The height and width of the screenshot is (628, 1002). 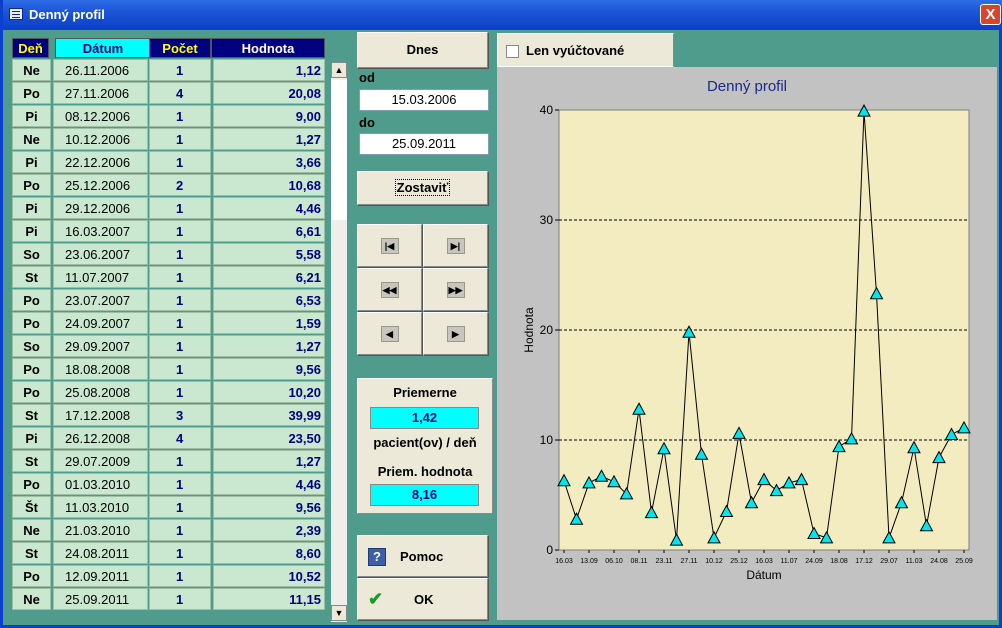 I want to click on table-row: Po 24.09.2007 1 1,59, so click(x=168, y=323).